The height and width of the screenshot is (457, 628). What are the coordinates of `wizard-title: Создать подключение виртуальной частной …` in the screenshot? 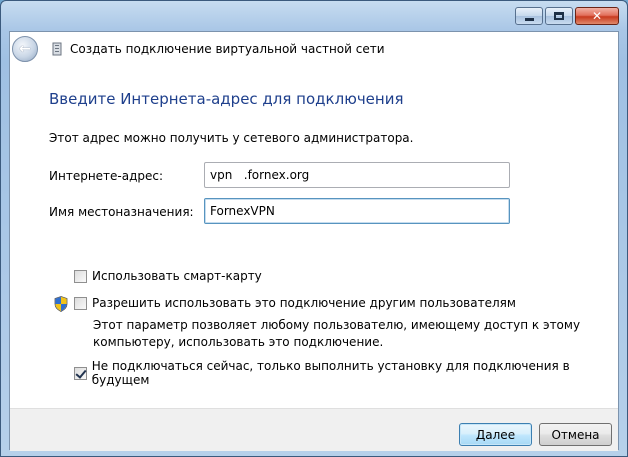 It's located at (227, 49).